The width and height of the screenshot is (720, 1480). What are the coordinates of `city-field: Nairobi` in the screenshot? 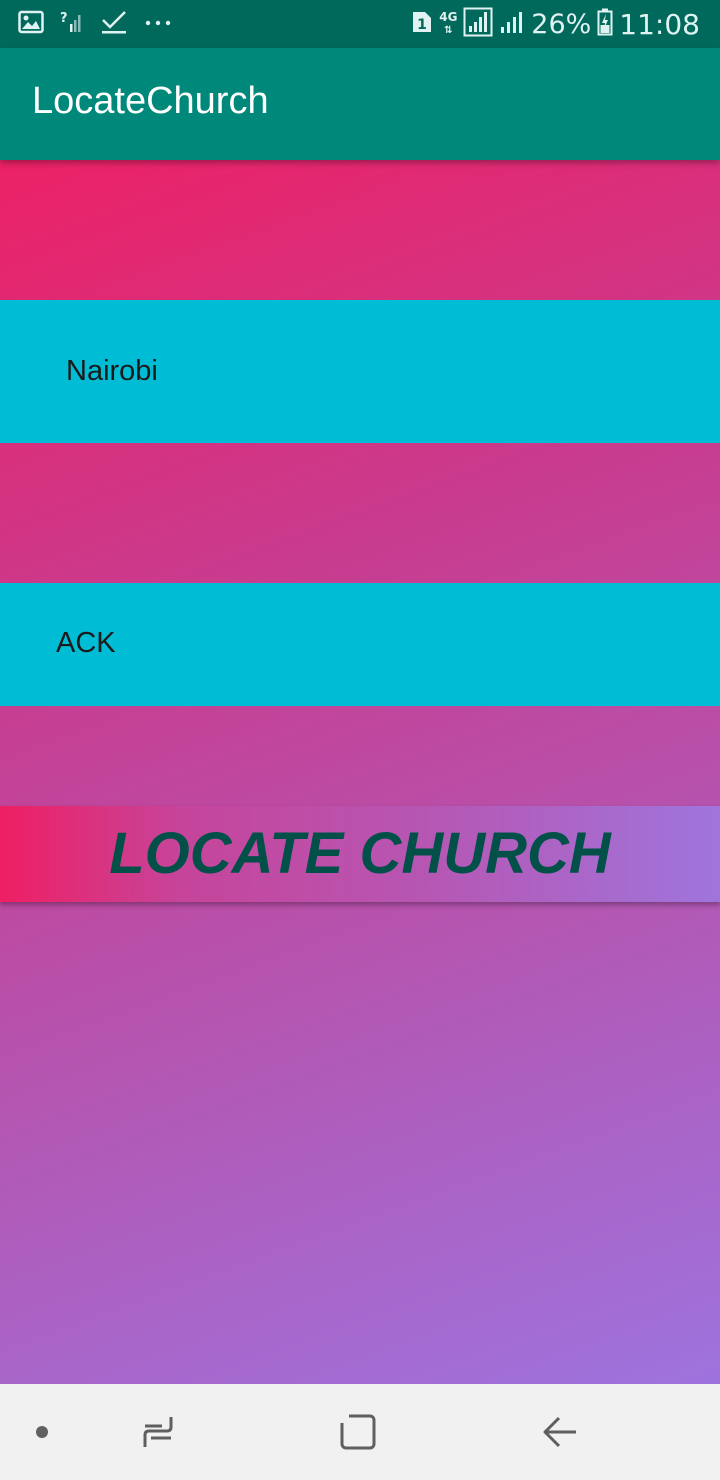 It's located at (360, 371).